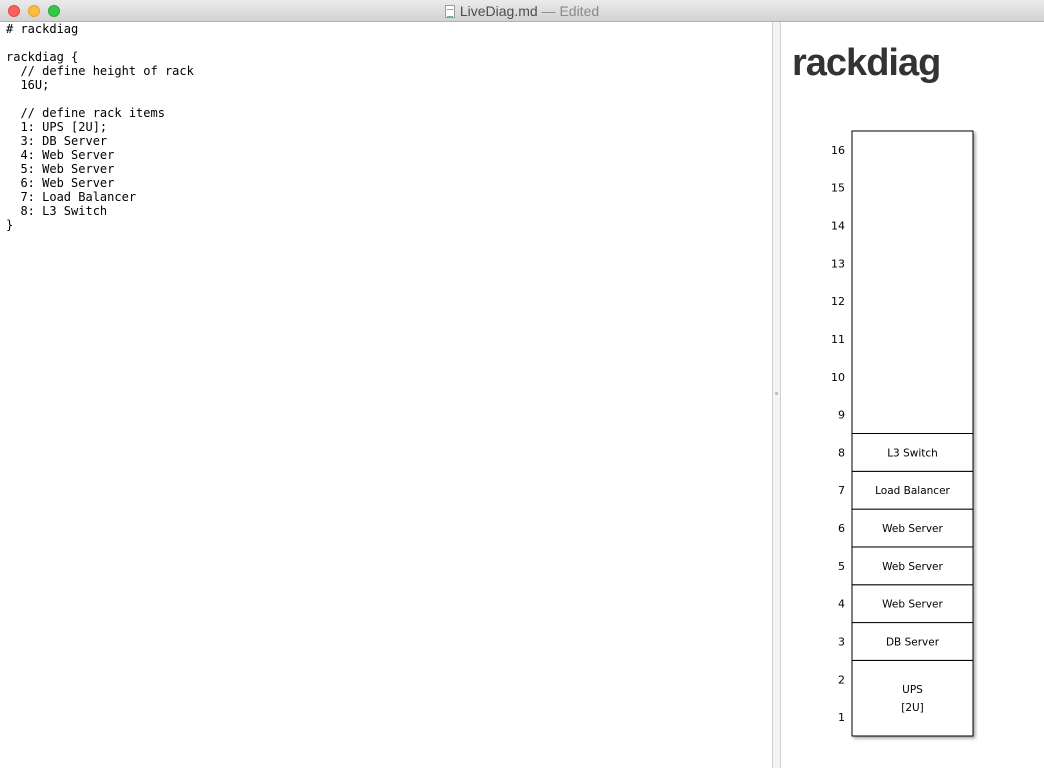 The image size is (1044, 768). What do you see at coordinates (912, 698) in the screenshot?
I see `rack-item` at bounding box center [912, 698].